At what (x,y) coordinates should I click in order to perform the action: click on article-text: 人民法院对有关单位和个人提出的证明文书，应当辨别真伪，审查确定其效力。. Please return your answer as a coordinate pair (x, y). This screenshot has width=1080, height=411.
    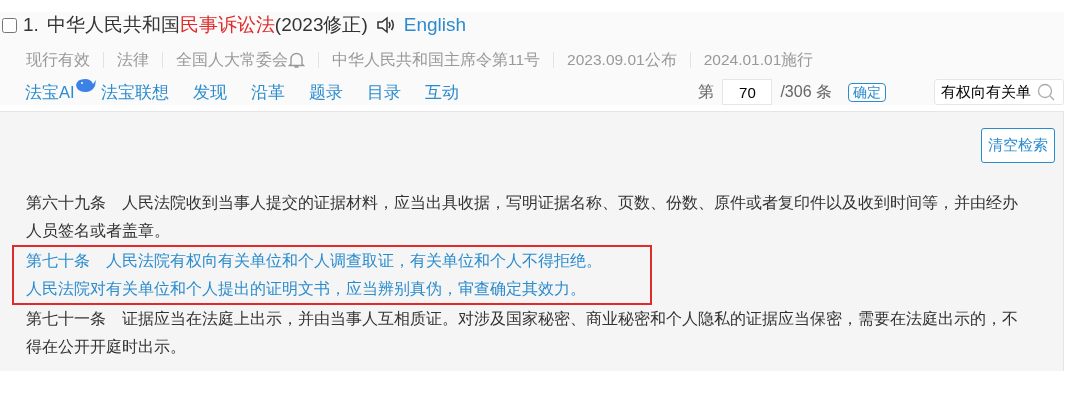
    Looking at the image, I should click on (306, 288).